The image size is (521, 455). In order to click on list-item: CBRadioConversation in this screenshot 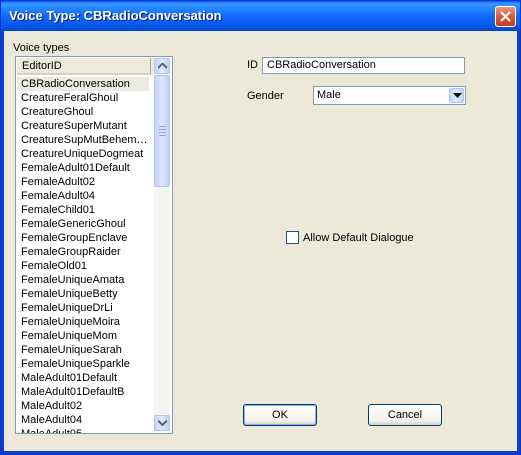, I will do `click(83, 84)`.